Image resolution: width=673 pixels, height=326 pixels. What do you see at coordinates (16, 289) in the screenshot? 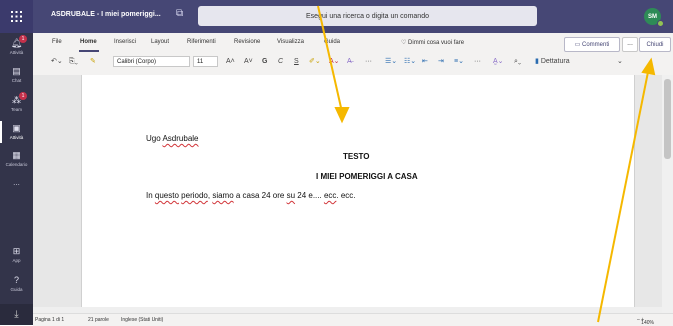
I see `rail-item-label: Guida` at bounding box center [16, 289].